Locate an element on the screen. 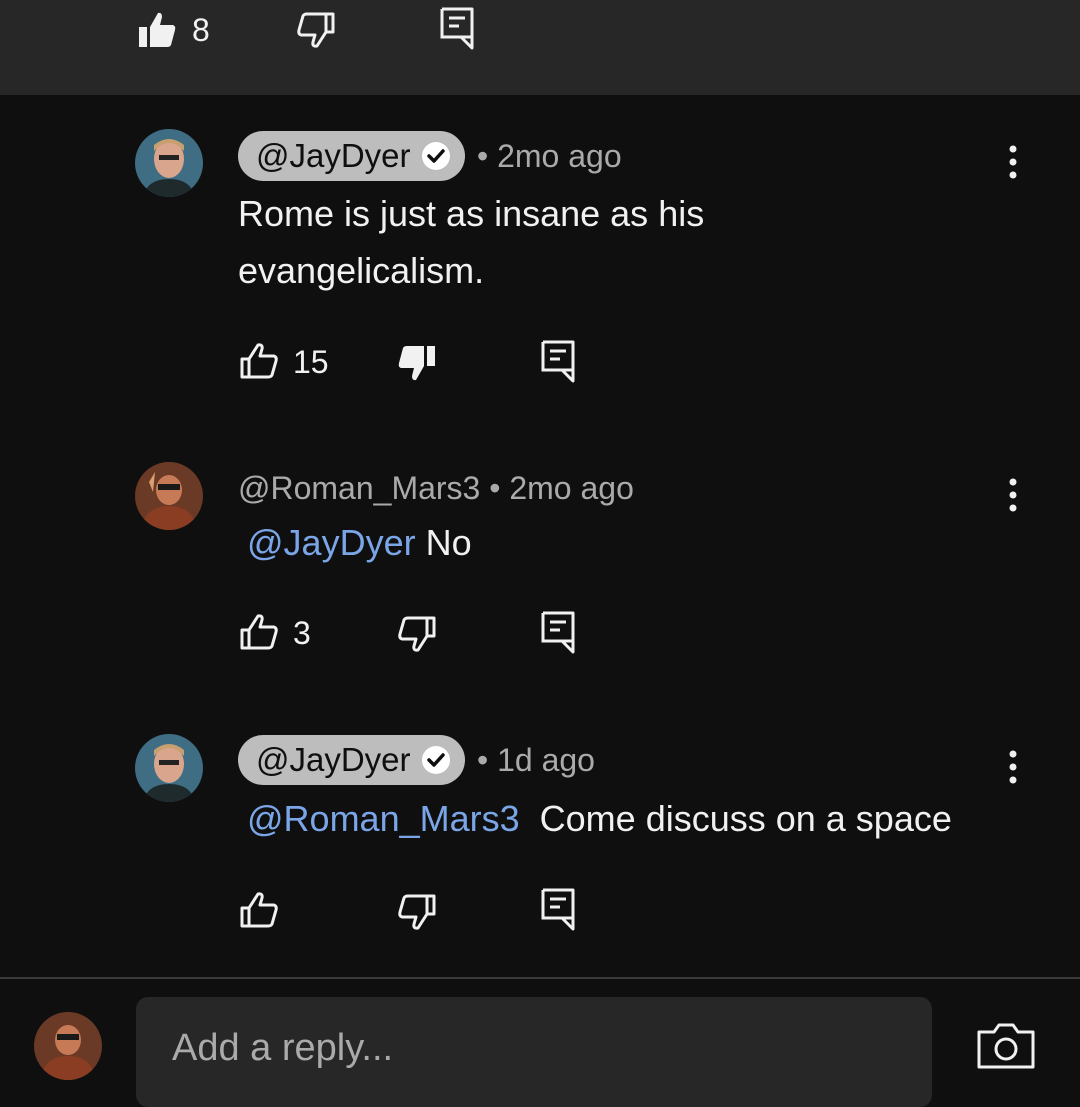  mention-link: @JayDyer is located at coordinates (331, 542).